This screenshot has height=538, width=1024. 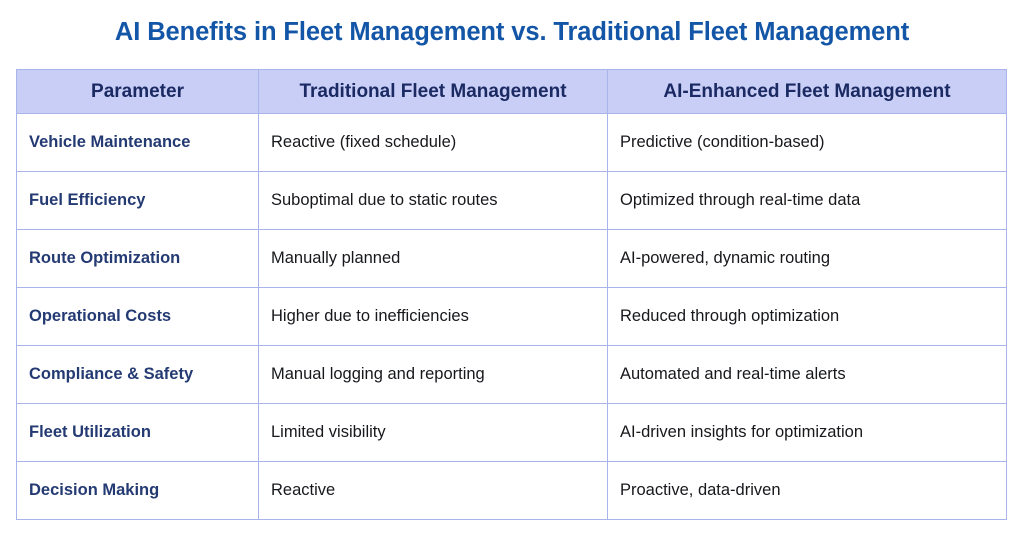 I want to click on cell-parameter: Operational Costs, so click(x=137, y=316).